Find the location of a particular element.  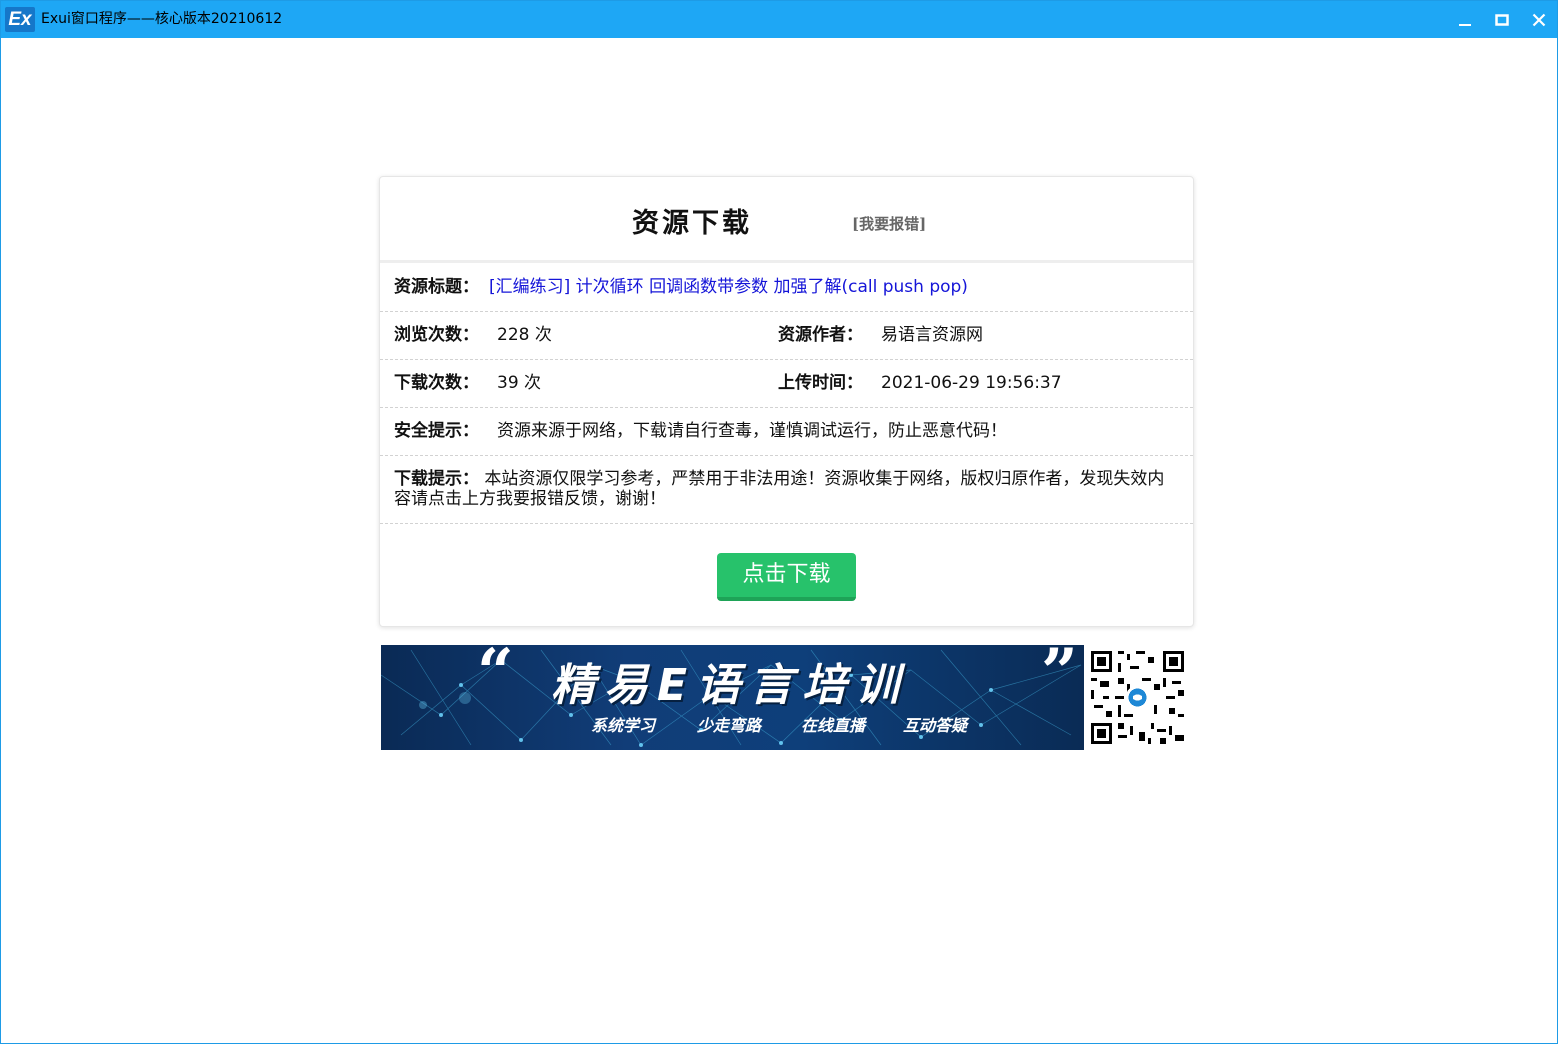

banner-quote-close: ” is located at coordinates (1059, 677).